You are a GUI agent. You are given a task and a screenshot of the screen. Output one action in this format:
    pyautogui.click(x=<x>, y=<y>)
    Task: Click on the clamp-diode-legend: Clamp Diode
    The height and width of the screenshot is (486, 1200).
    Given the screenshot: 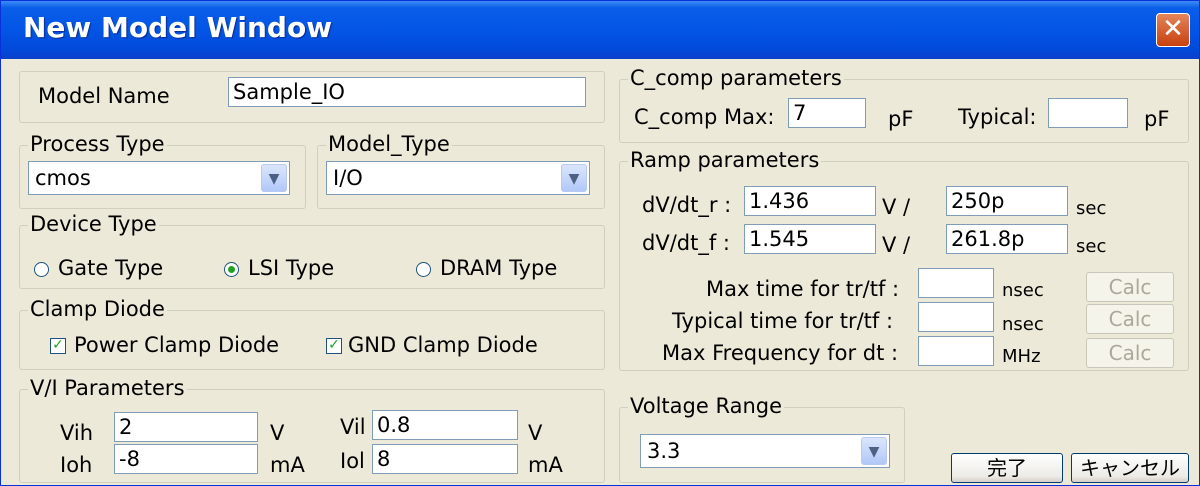 What is the action you would take?
    pyautogui.click(x=97, y=309)
    